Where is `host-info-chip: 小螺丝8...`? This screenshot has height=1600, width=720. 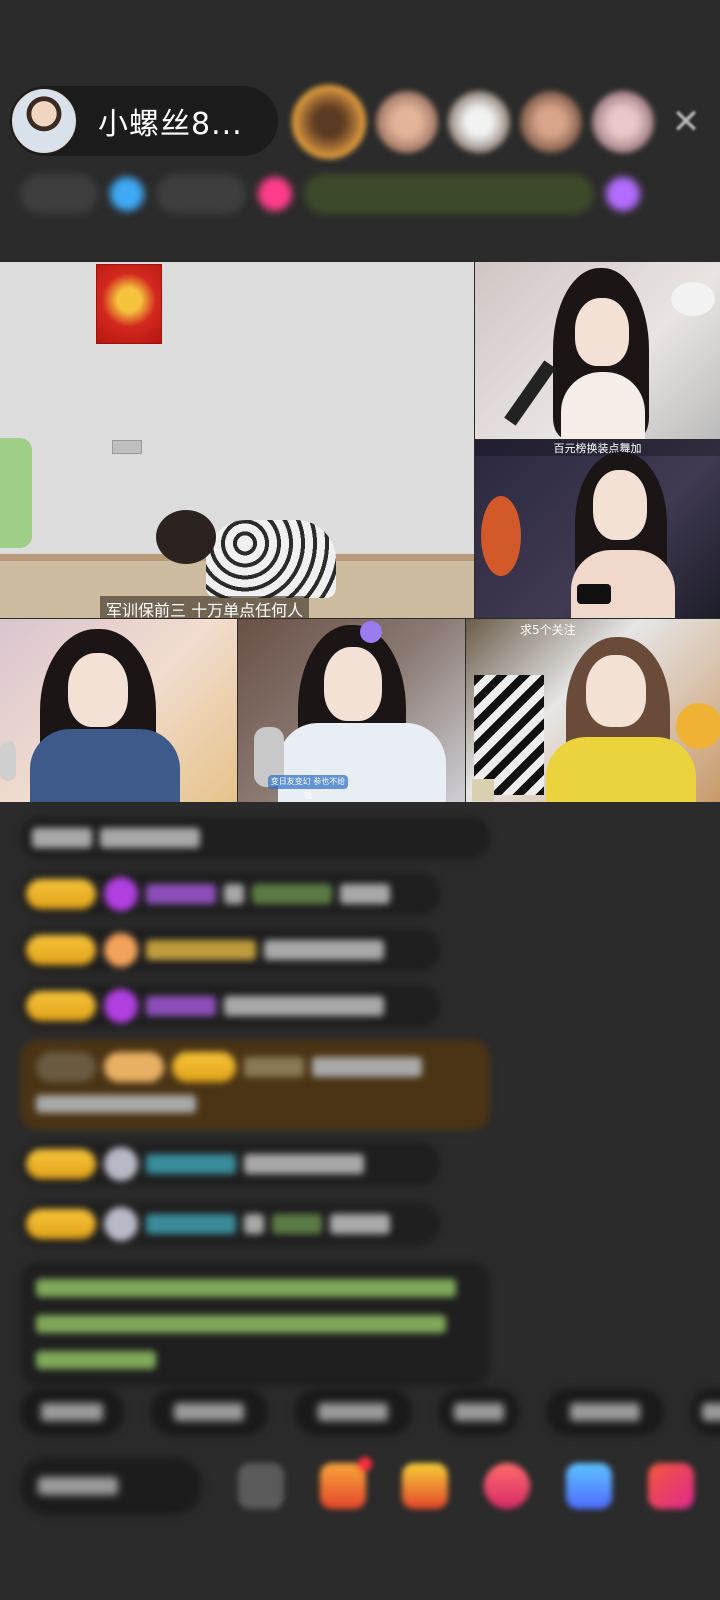 host-info-chip: 小螺丝8... is located at coordinates (144, 121).